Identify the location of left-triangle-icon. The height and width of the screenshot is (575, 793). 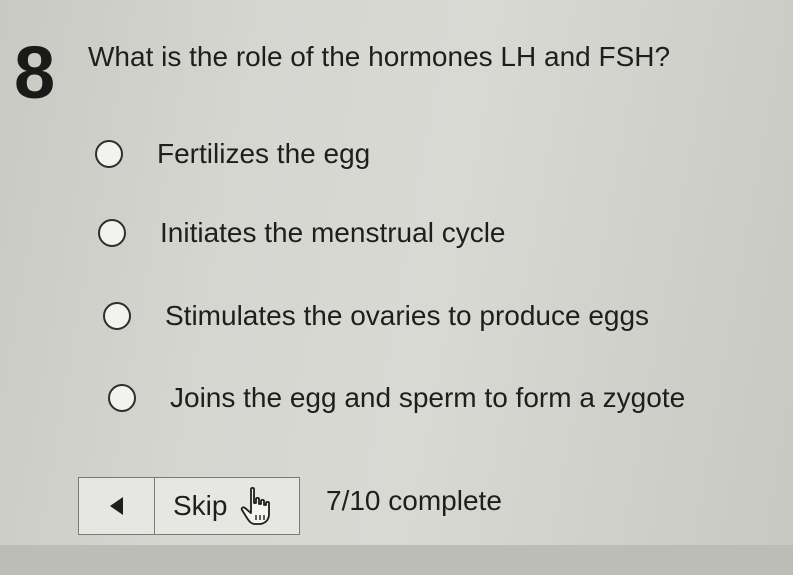
(116, 506).